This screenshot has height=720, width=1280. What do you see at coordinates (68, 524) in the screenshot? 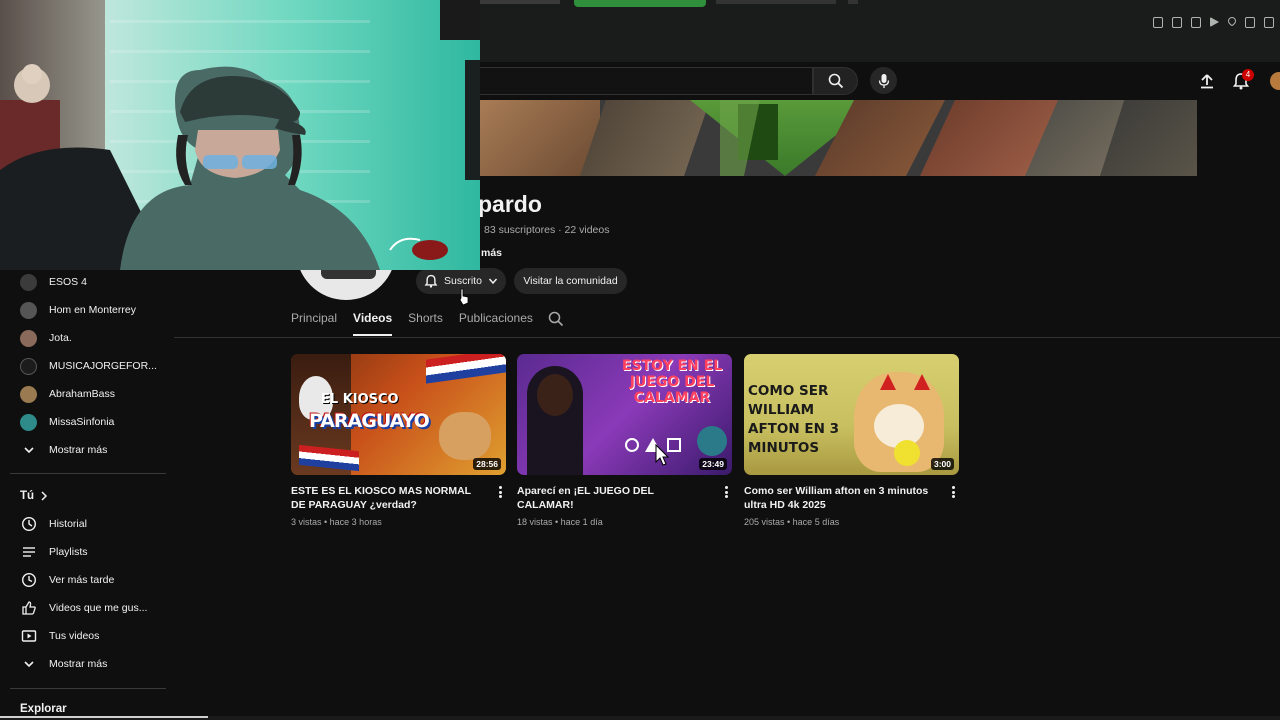
I see `sidebar-item-label: Historial` at bounding box center [68, 524].